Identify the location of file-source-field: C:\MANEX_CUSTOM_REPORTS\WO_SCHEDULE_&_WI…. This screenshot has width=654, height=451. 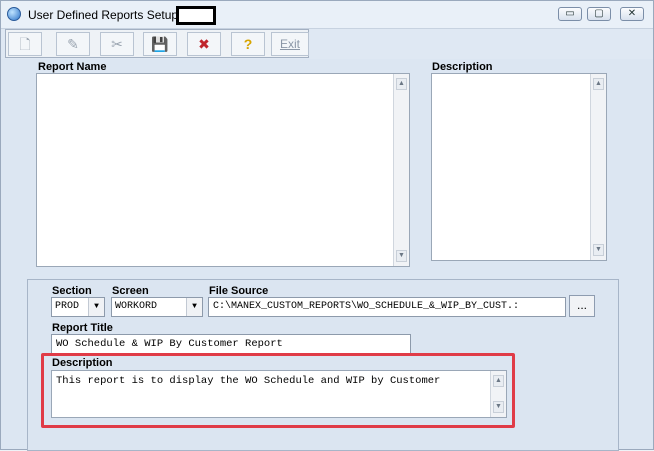
(387, 307).